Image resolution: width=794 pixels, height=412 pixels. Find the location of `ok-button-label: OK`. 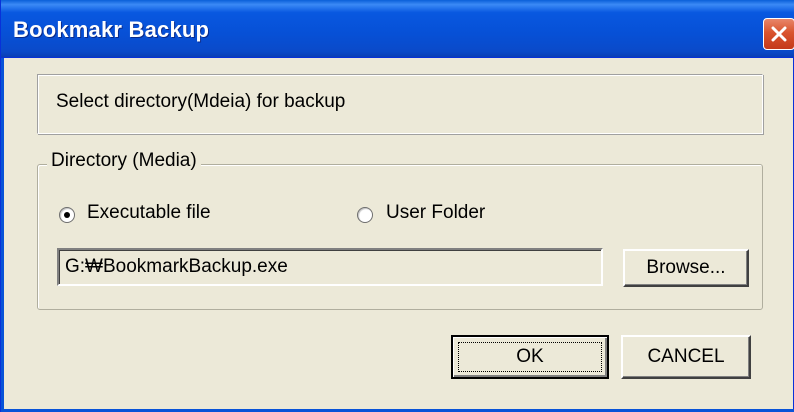

ok-button-label: OK is located at coordinates (530, 356).